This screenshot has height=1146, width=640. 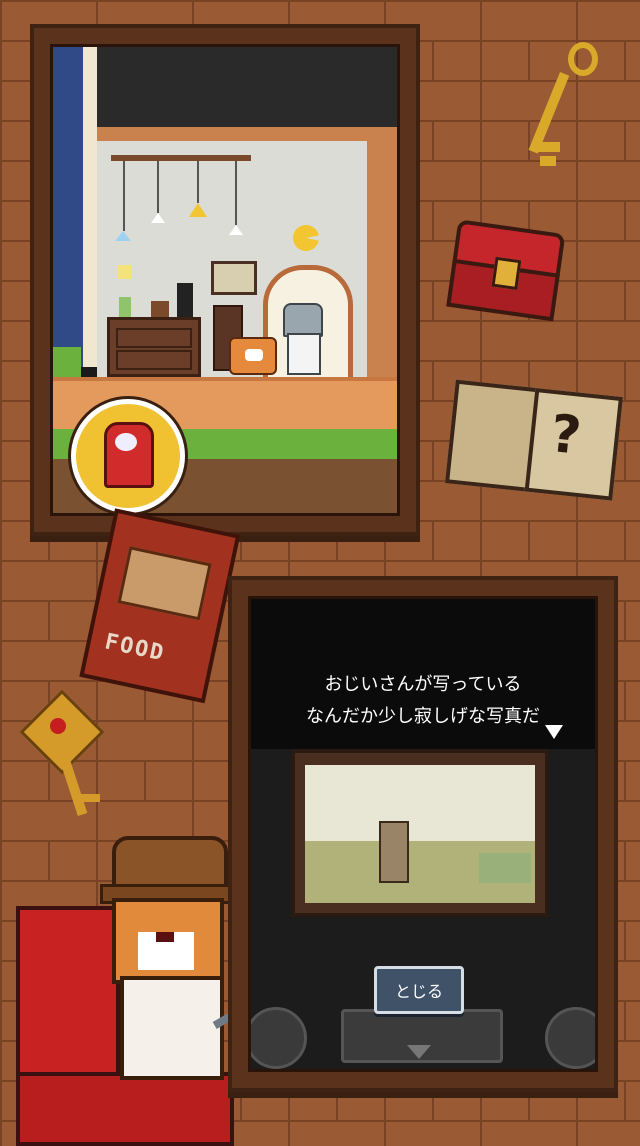 I want to click on question-mark-icon: ?, so click(x=565, y=435).